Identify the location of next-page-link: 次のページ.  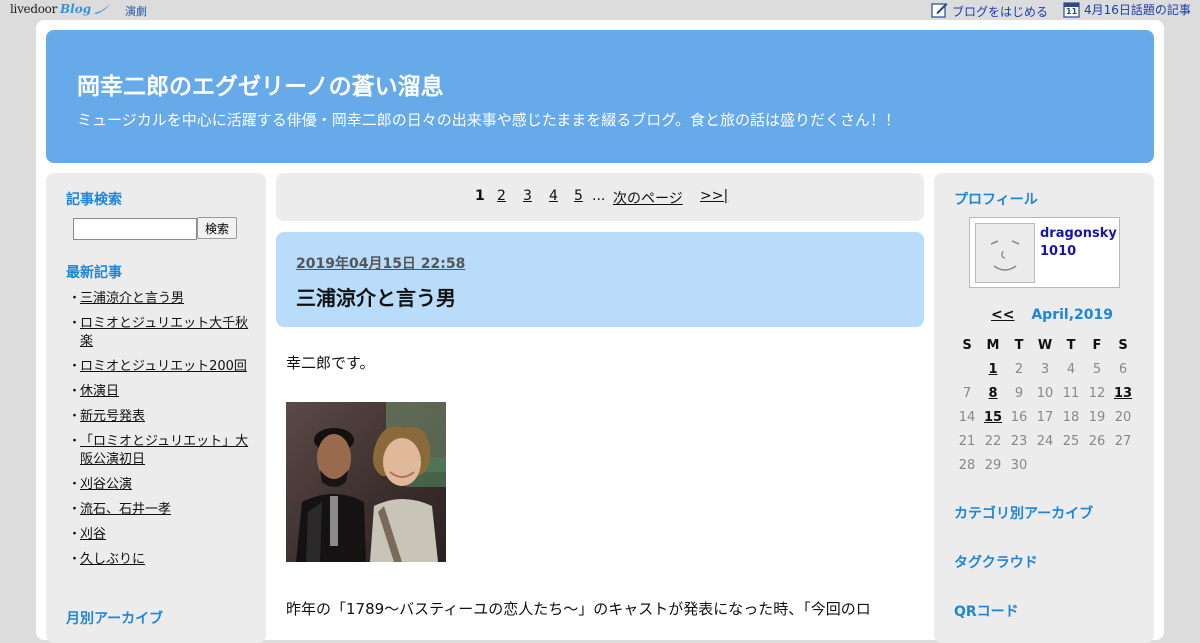
(648, 198).